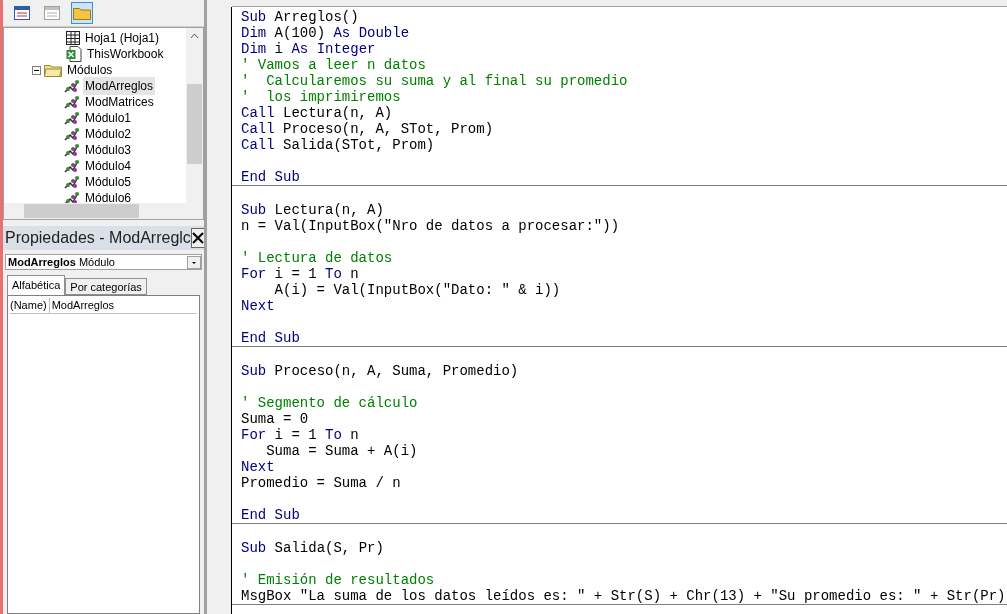 This screenshot has width=1007, height=614. Describe the element at coordinates (434, 81) in the screenshot. I see `code-line: ' Calcularemos su suma y al final su promedio` at that location.